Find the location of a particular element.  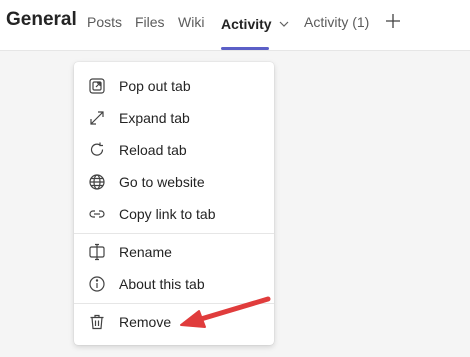

menu-item-label: Reload tab is located at coordinates (153, 150).